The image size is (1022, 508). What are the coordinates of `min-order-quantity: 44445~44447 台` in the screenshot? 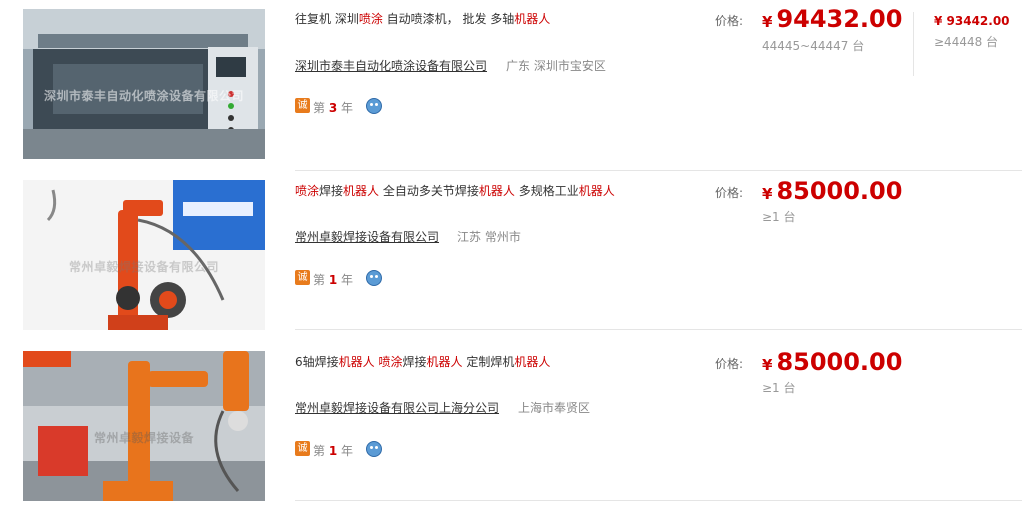 It's located at (813, 46).